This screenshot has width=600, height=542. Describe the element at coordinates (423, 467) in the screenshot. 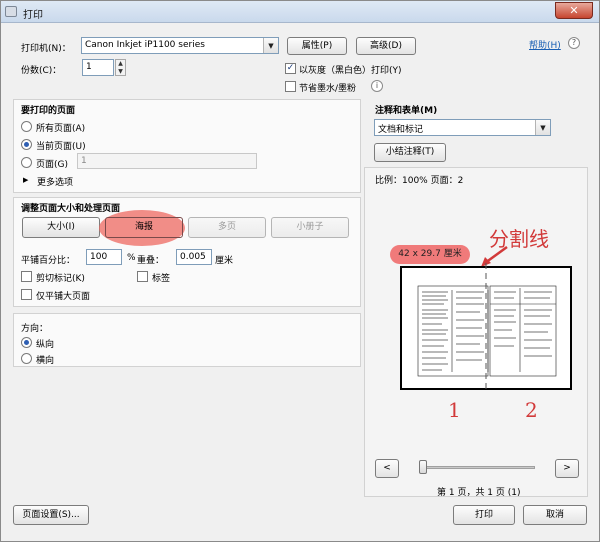

I see `page-slider-thumb` at that location.